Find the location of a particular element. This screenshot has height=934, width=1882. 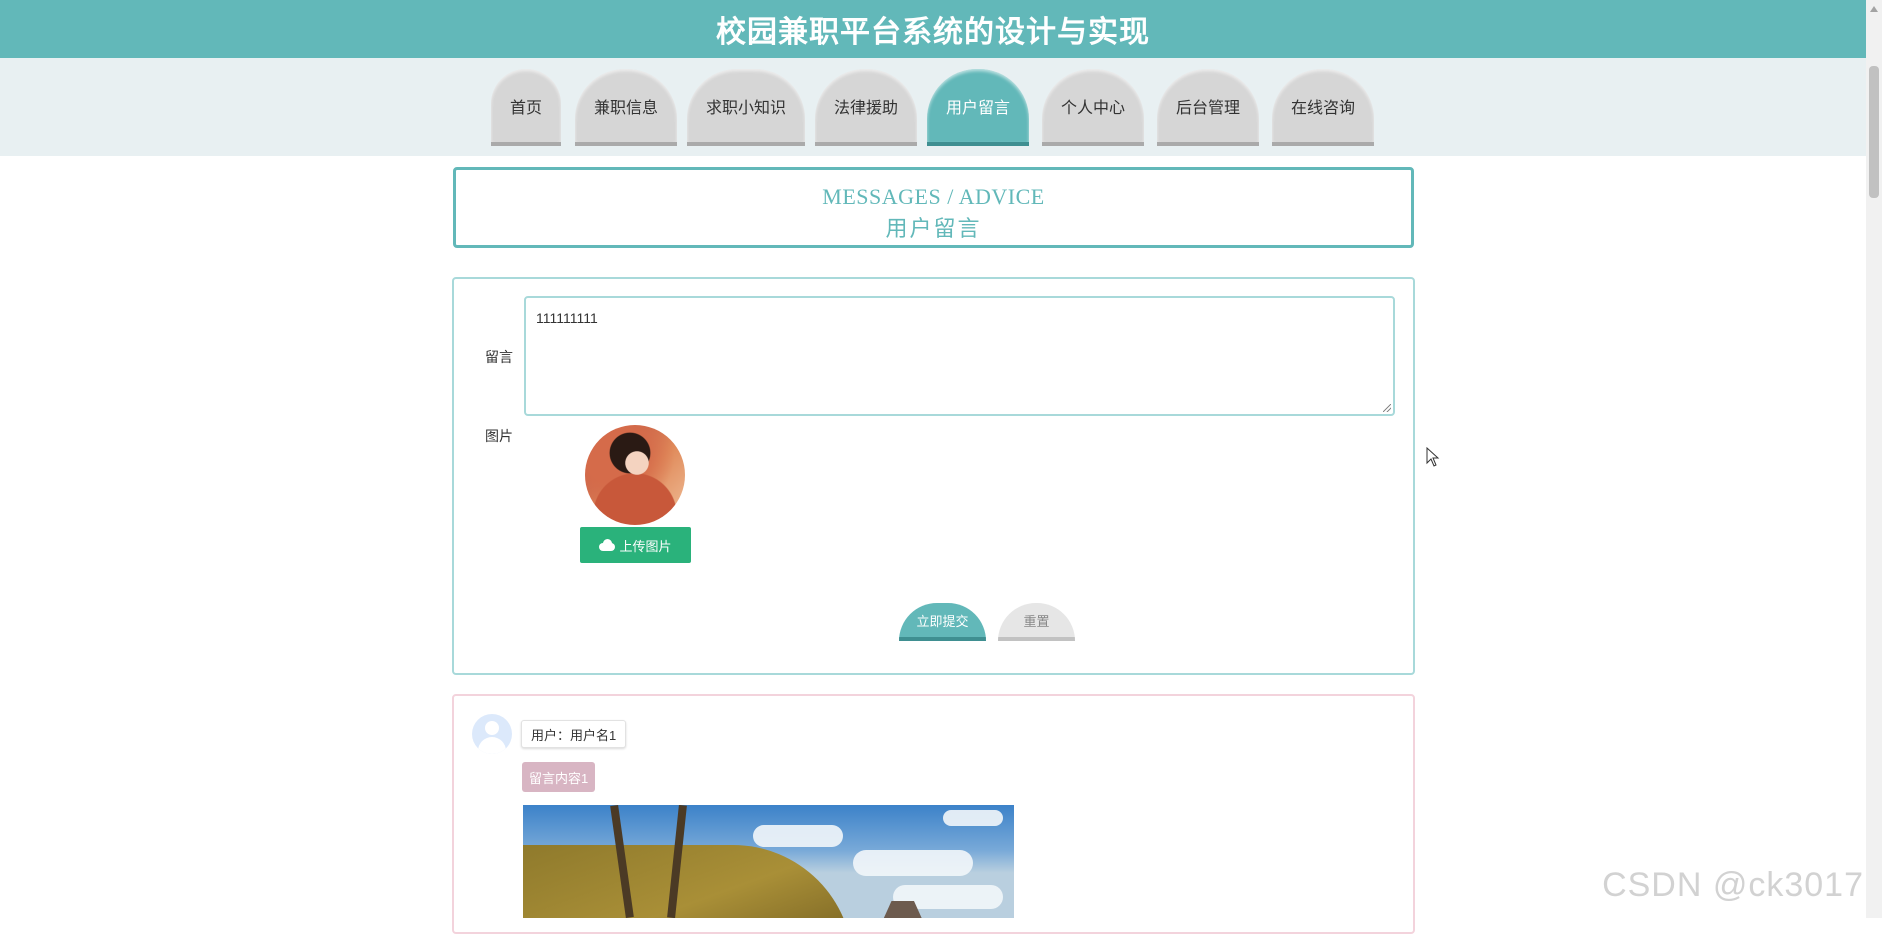

page-title: 校园兼职平台系统的设计与实现 is located at coordinates (933, 32).